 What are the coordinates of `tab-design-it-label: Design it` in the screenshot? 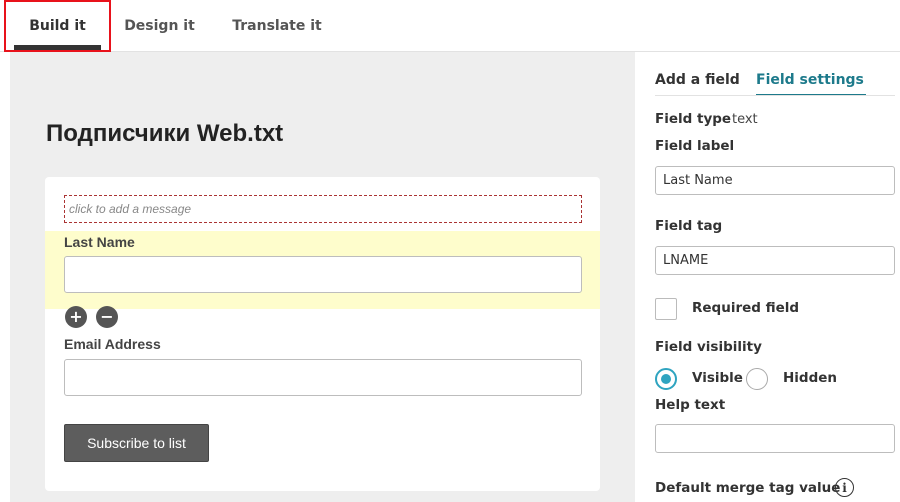 It's located at (159, 26).